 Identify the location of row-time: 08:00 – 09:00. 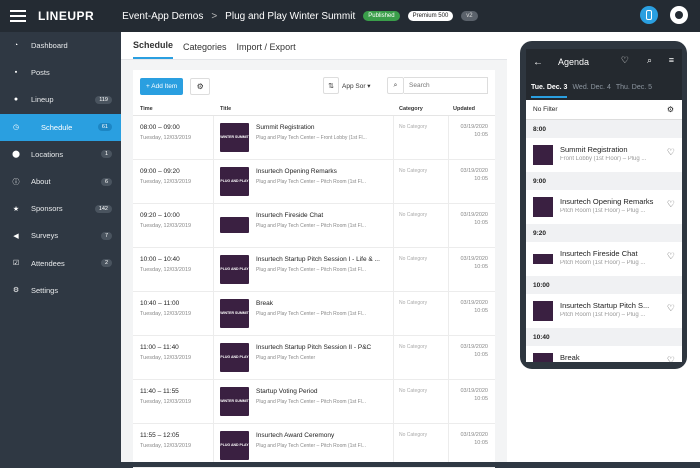
(160, 127).